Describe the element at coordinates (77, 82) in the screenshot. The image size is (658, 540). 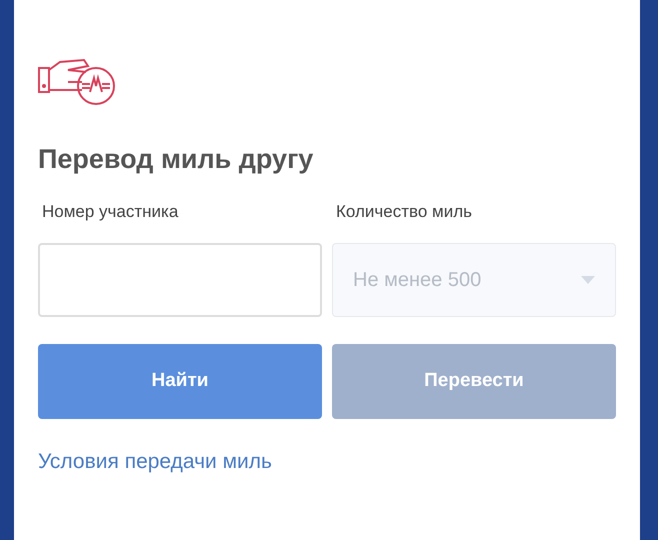
I see `hand-coin-icon` at that location.